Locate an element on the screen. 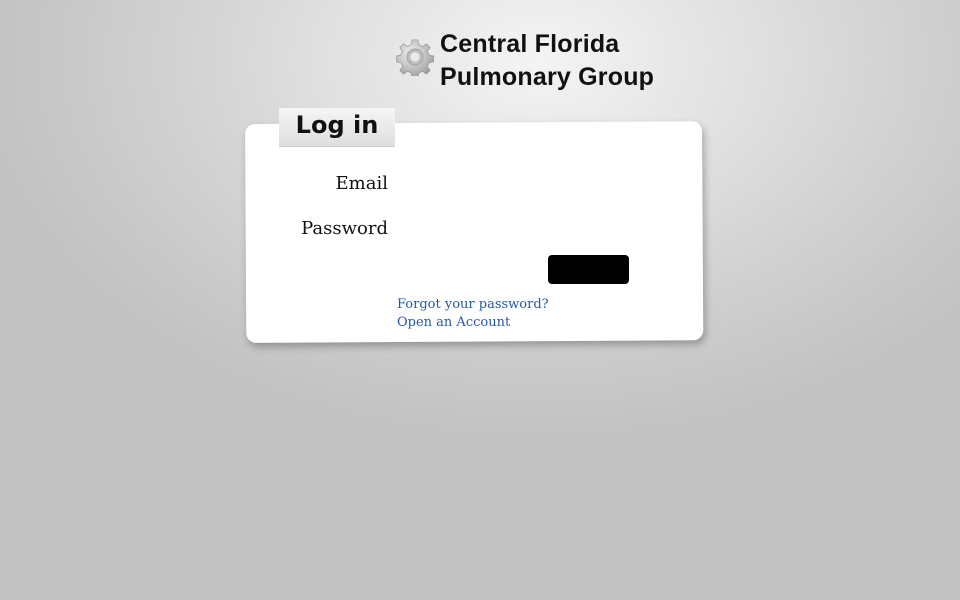 The width and height of the screenshot is (960, 600). gear-icon is located at coordinates (415, 57).